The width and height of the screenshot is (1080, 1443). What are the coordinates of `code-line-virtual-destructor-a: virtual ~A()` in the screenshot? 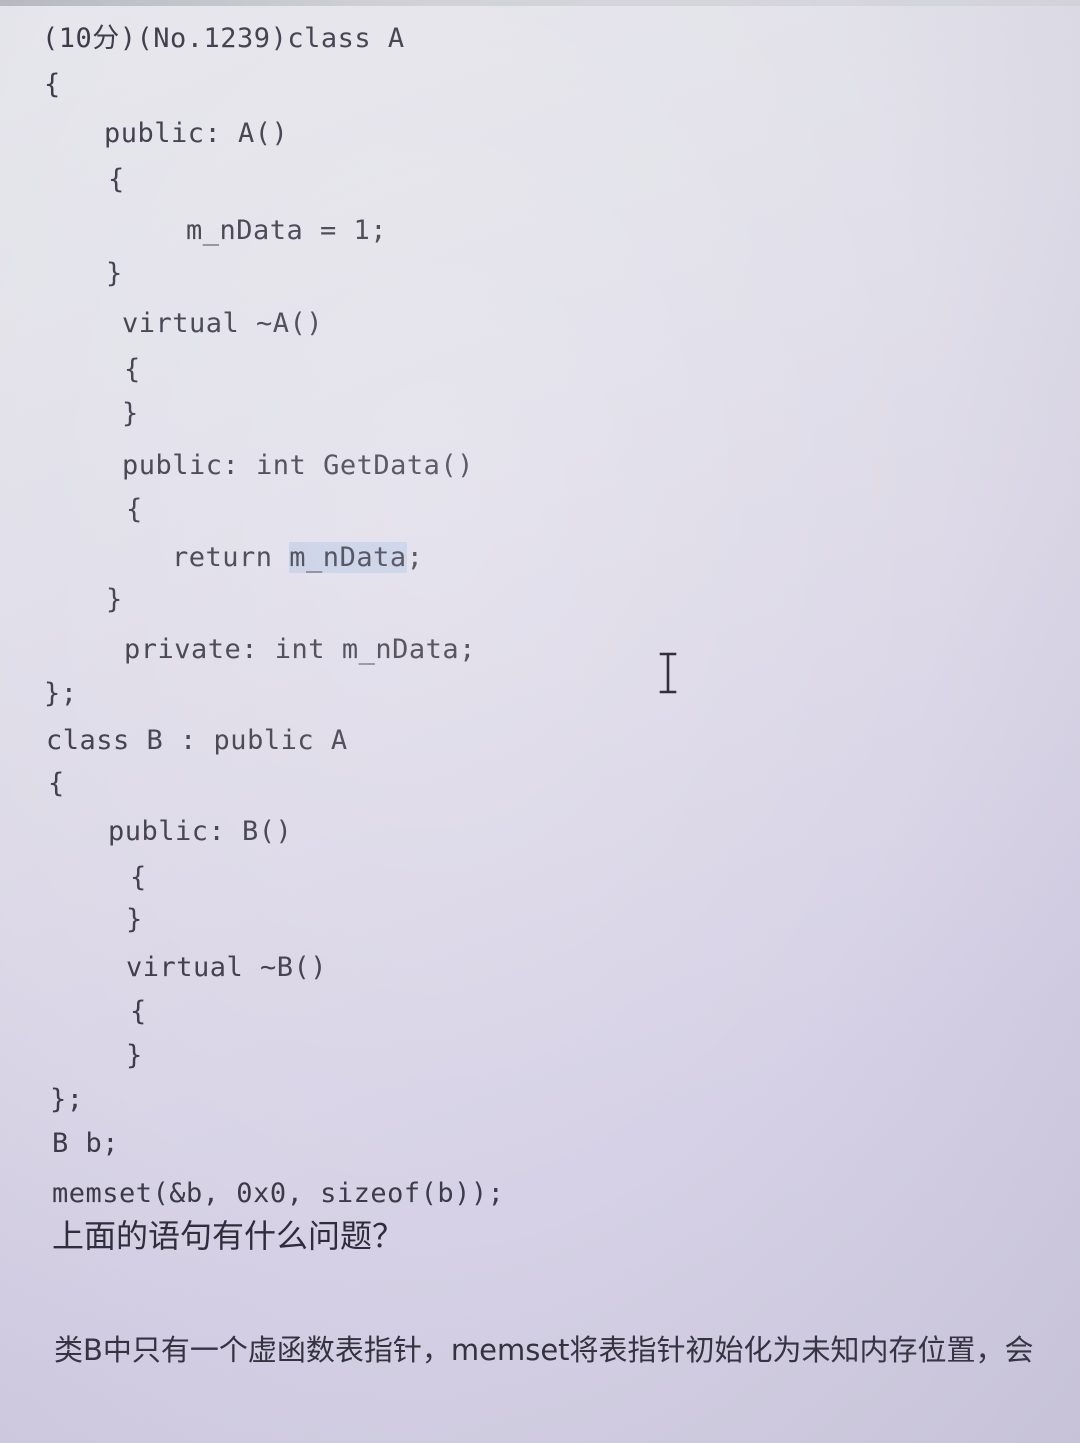 It's located at (223, 323).